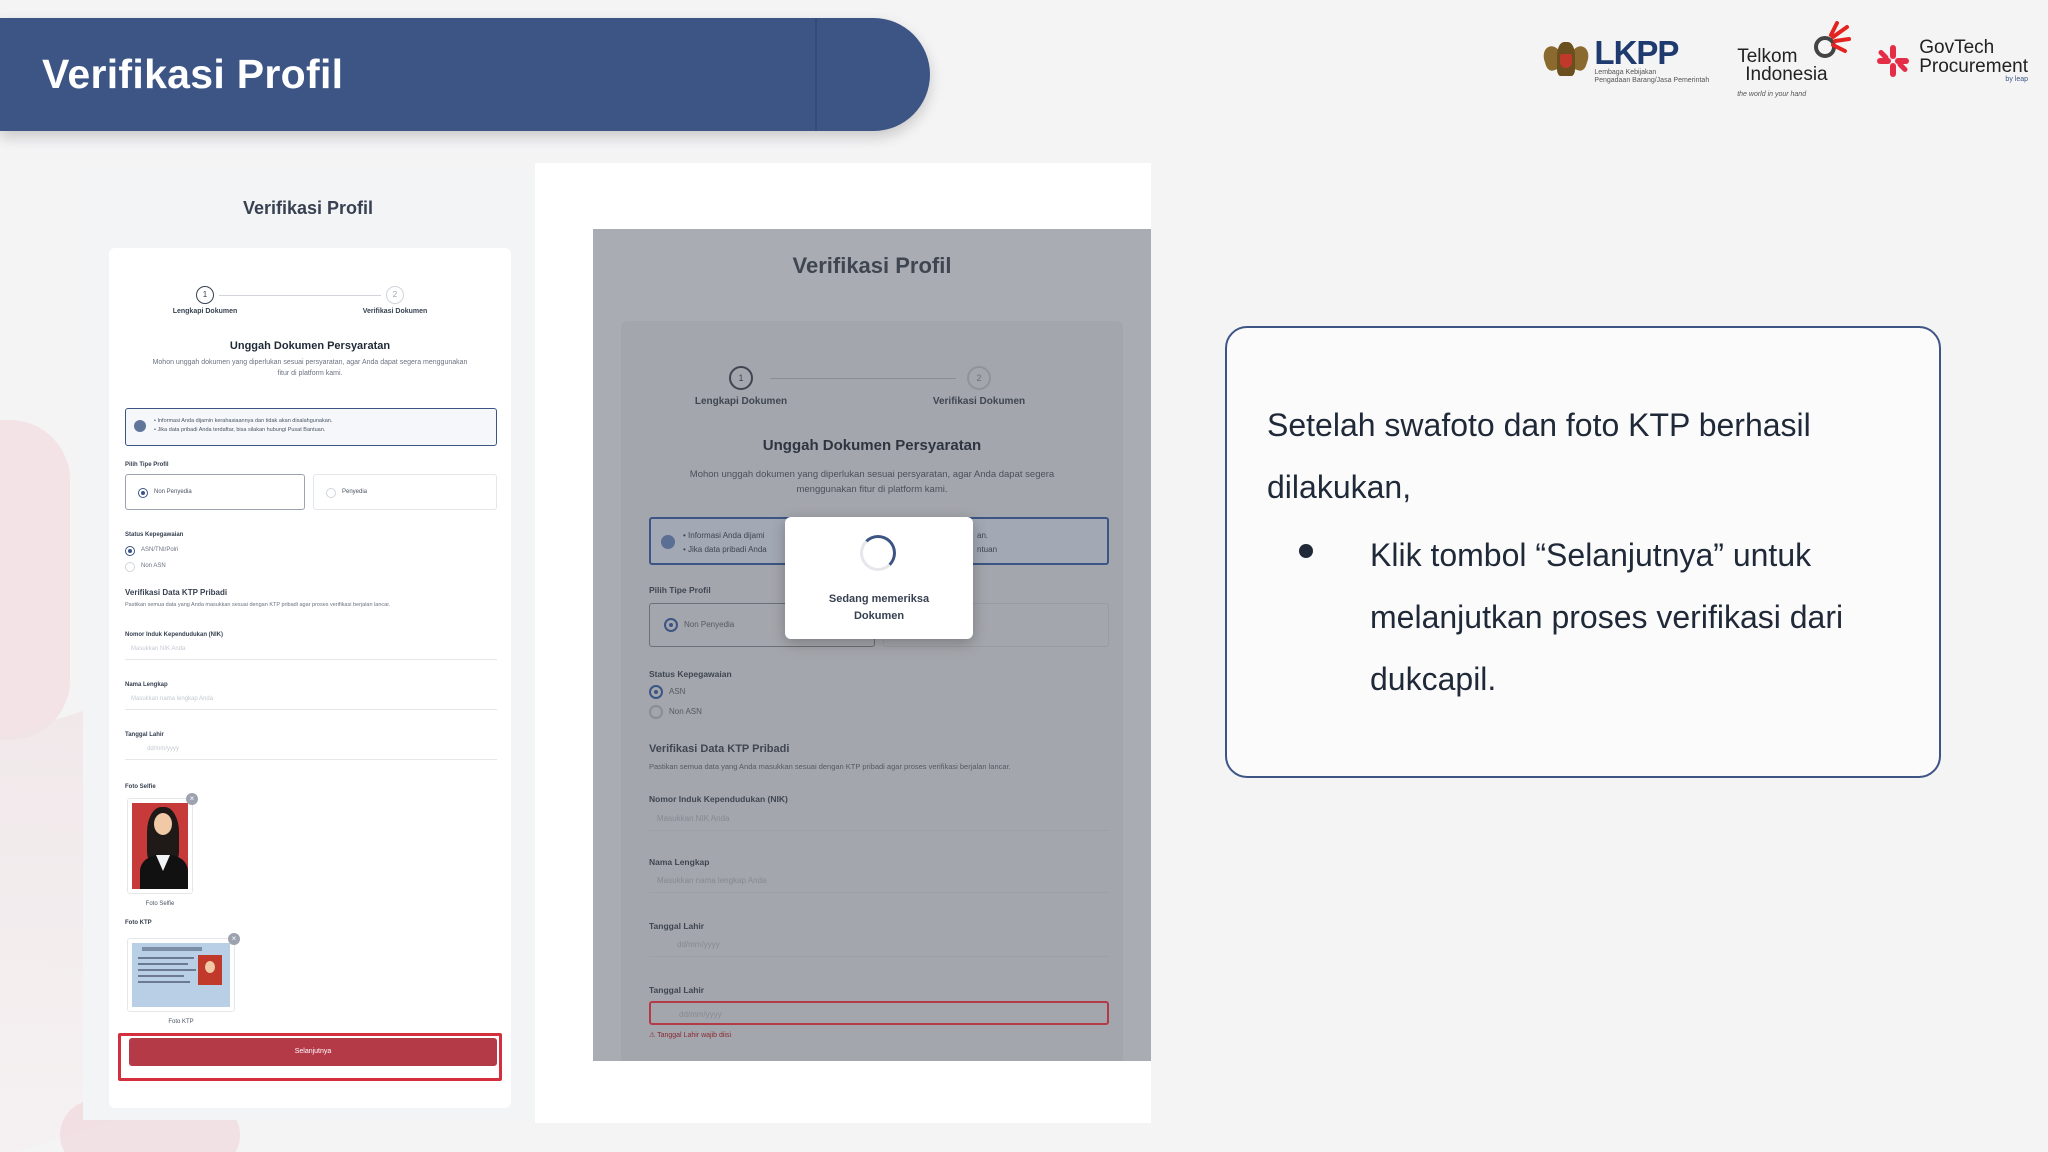 This screenshot has height=1152, width=2048. I want to click on telkom-swirl-icon, so click(1833, 39).